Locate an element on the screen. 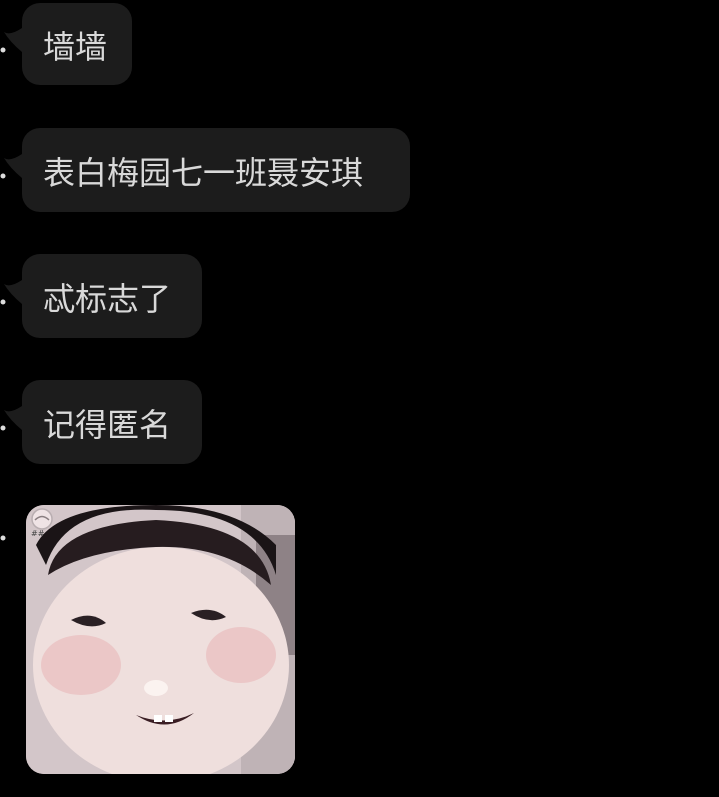 This screenshot has width=719, height=797. message-text: 忒标志了 is located at coordinates (107, 299).